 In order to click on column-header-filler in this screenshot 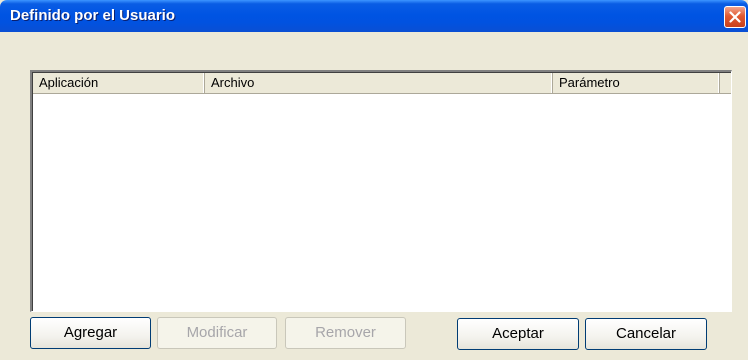, I will do `click(725, 83)`.